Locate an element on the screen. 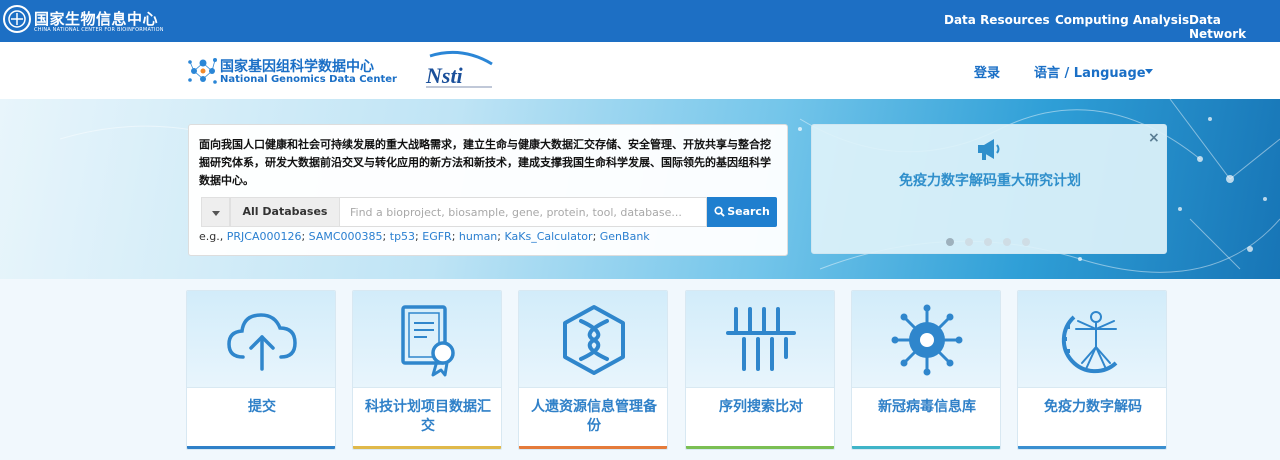 This screenshot has width=1280, height=460. org-subtitle: CHINA NATIONAL CENTER FOR BIOINFORMATION is located at coordinates (99, 30).